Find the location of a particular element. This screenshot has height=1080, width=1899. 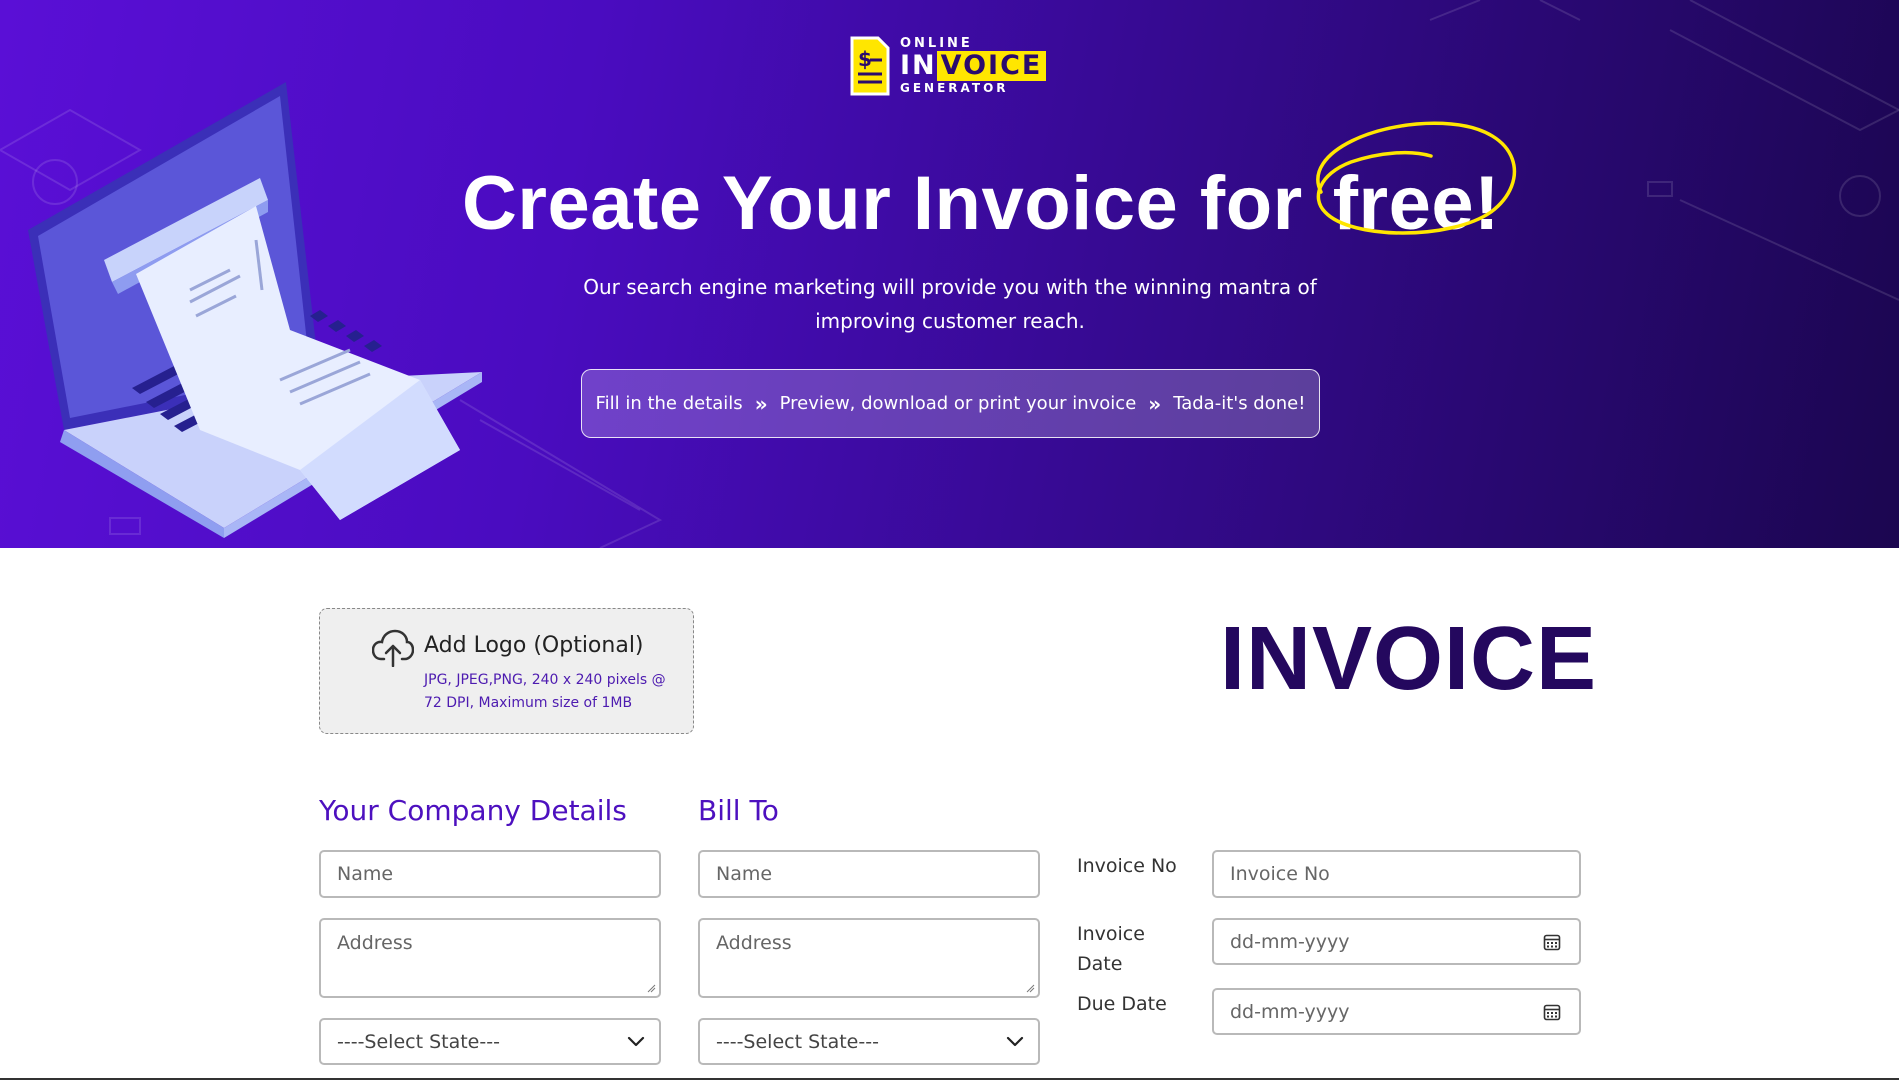

invoice-no-label: Invoice No is located at coordinates (1127, 866).